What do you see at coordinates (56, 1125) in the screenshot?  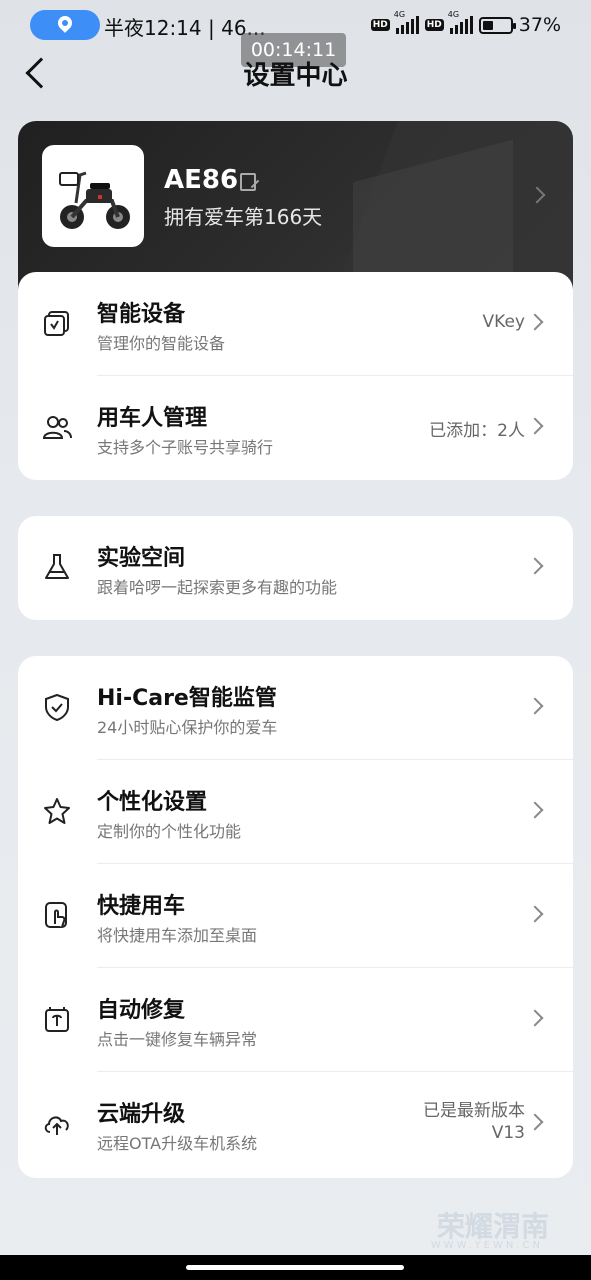 I see `cloud-upload-icon` at bounding box center [56, 1125].